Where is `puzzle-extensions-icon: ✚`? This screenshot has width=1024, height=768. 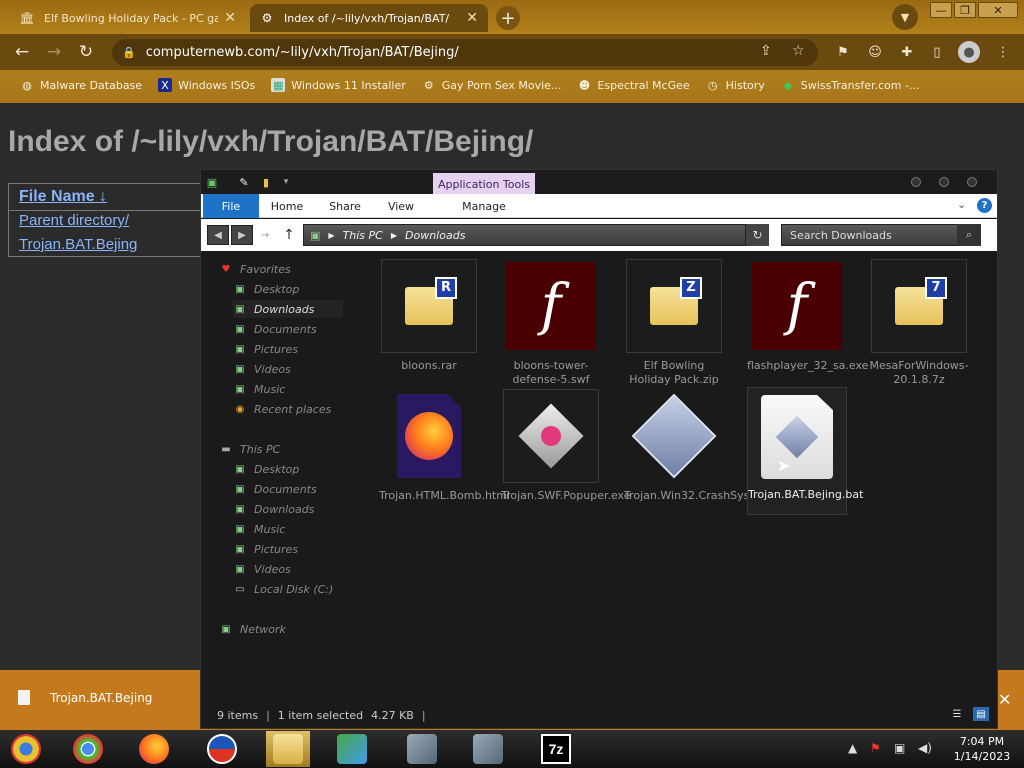
puzzle-extensions-icon: ✚ is located at coordinates (907, 52).